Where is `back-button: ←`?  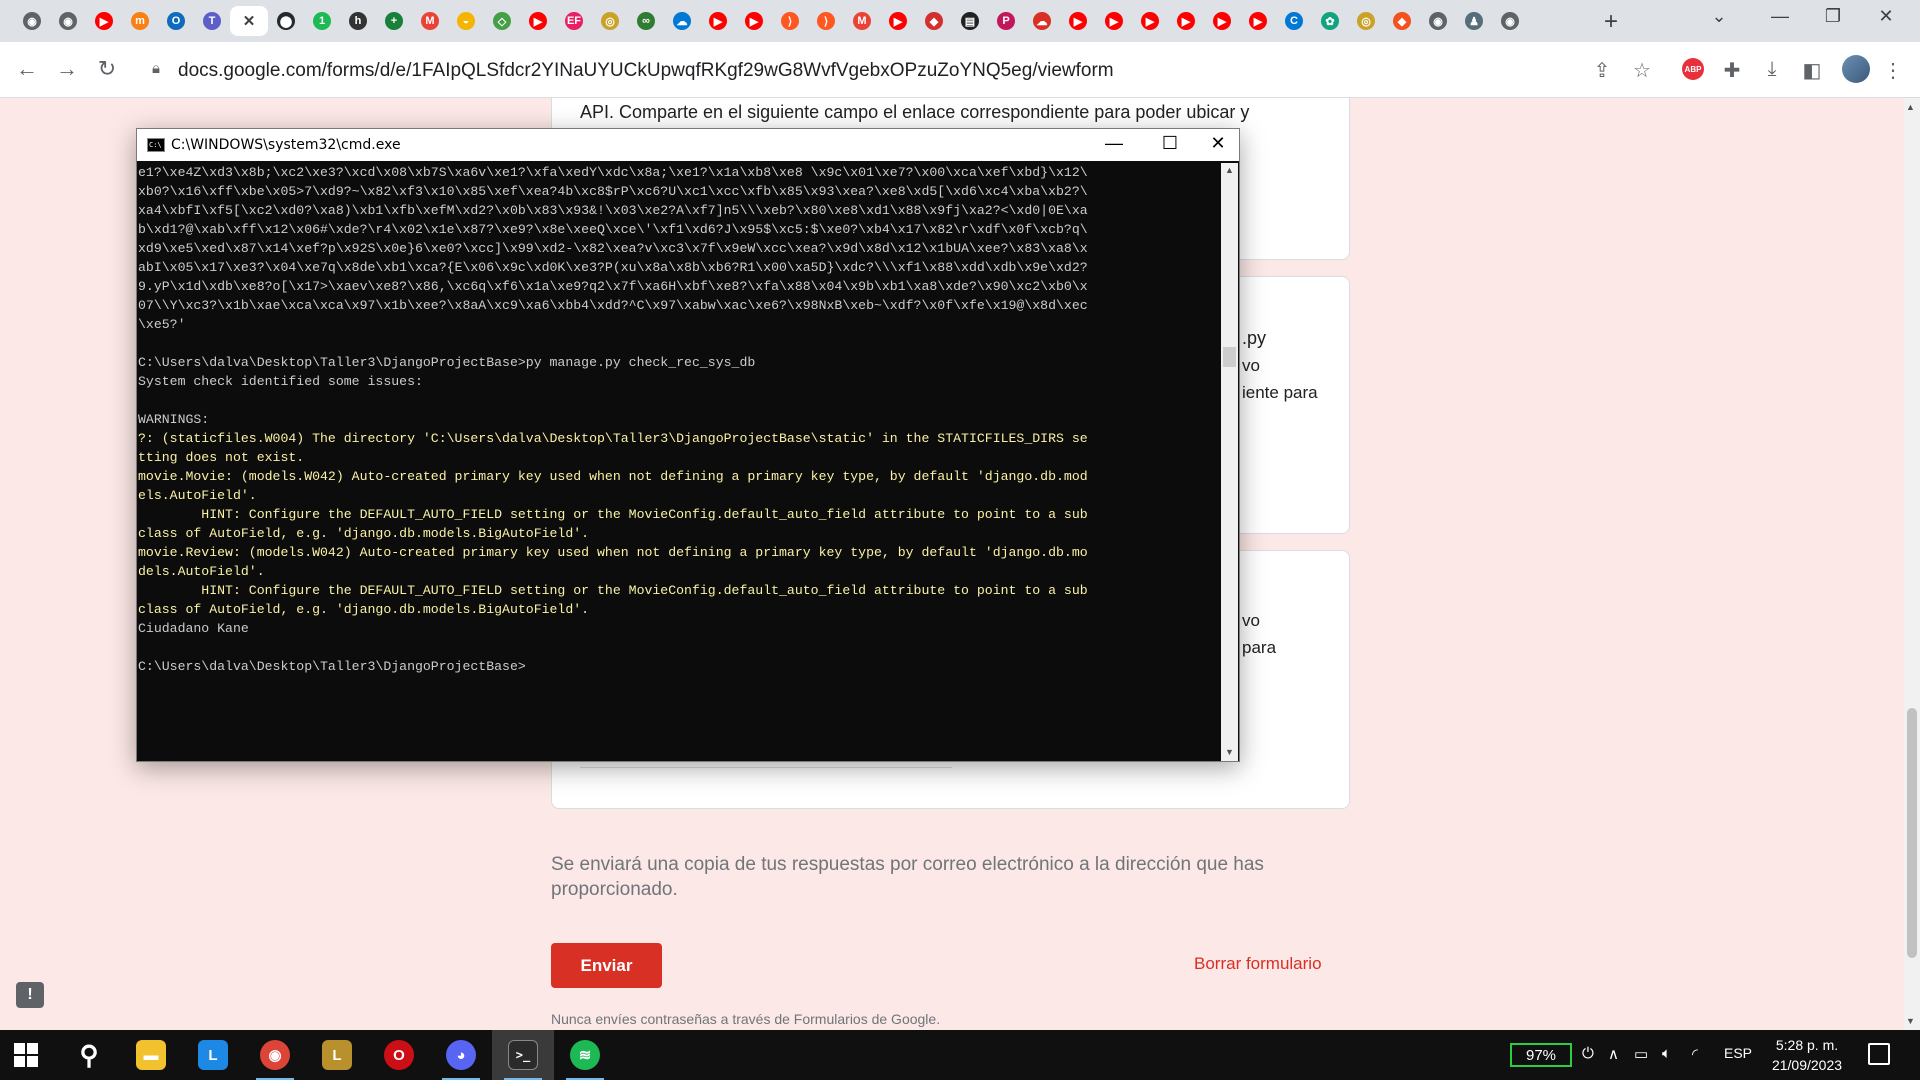 back-button: ← is located at coordinates (27, 69).